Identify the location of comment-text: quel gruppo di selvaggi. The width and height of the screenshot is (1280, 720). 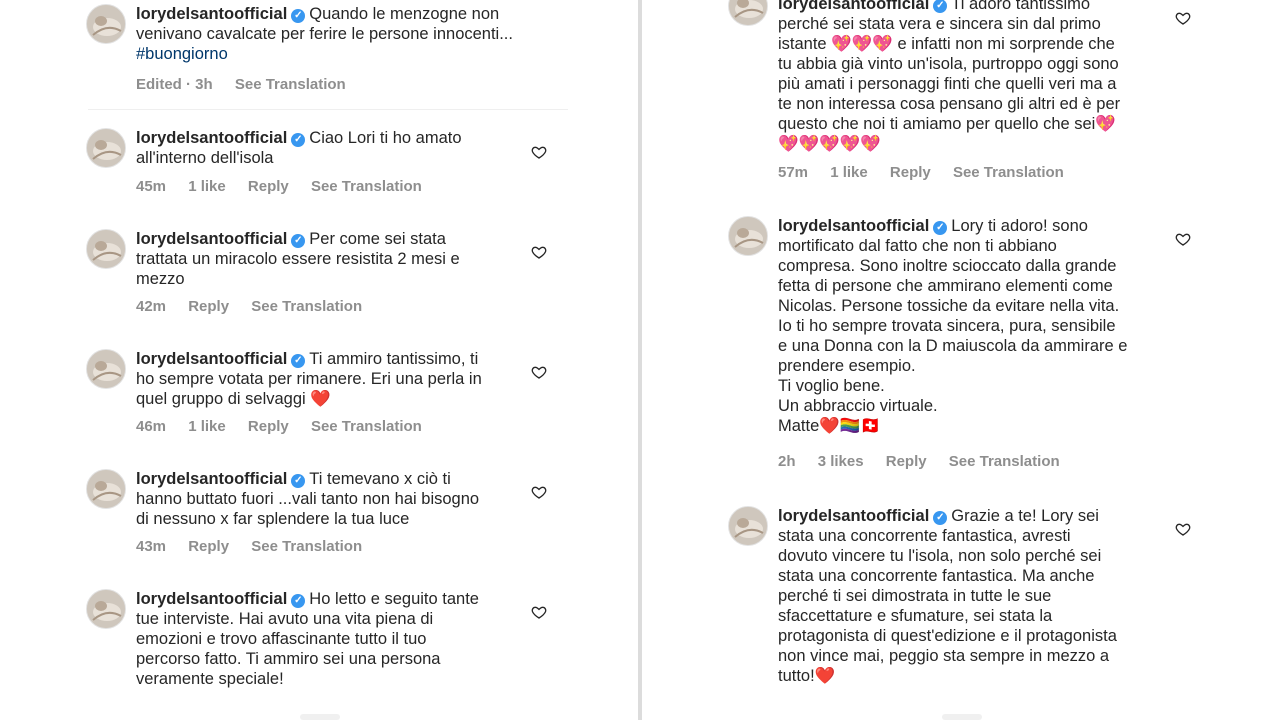
(221, 399).